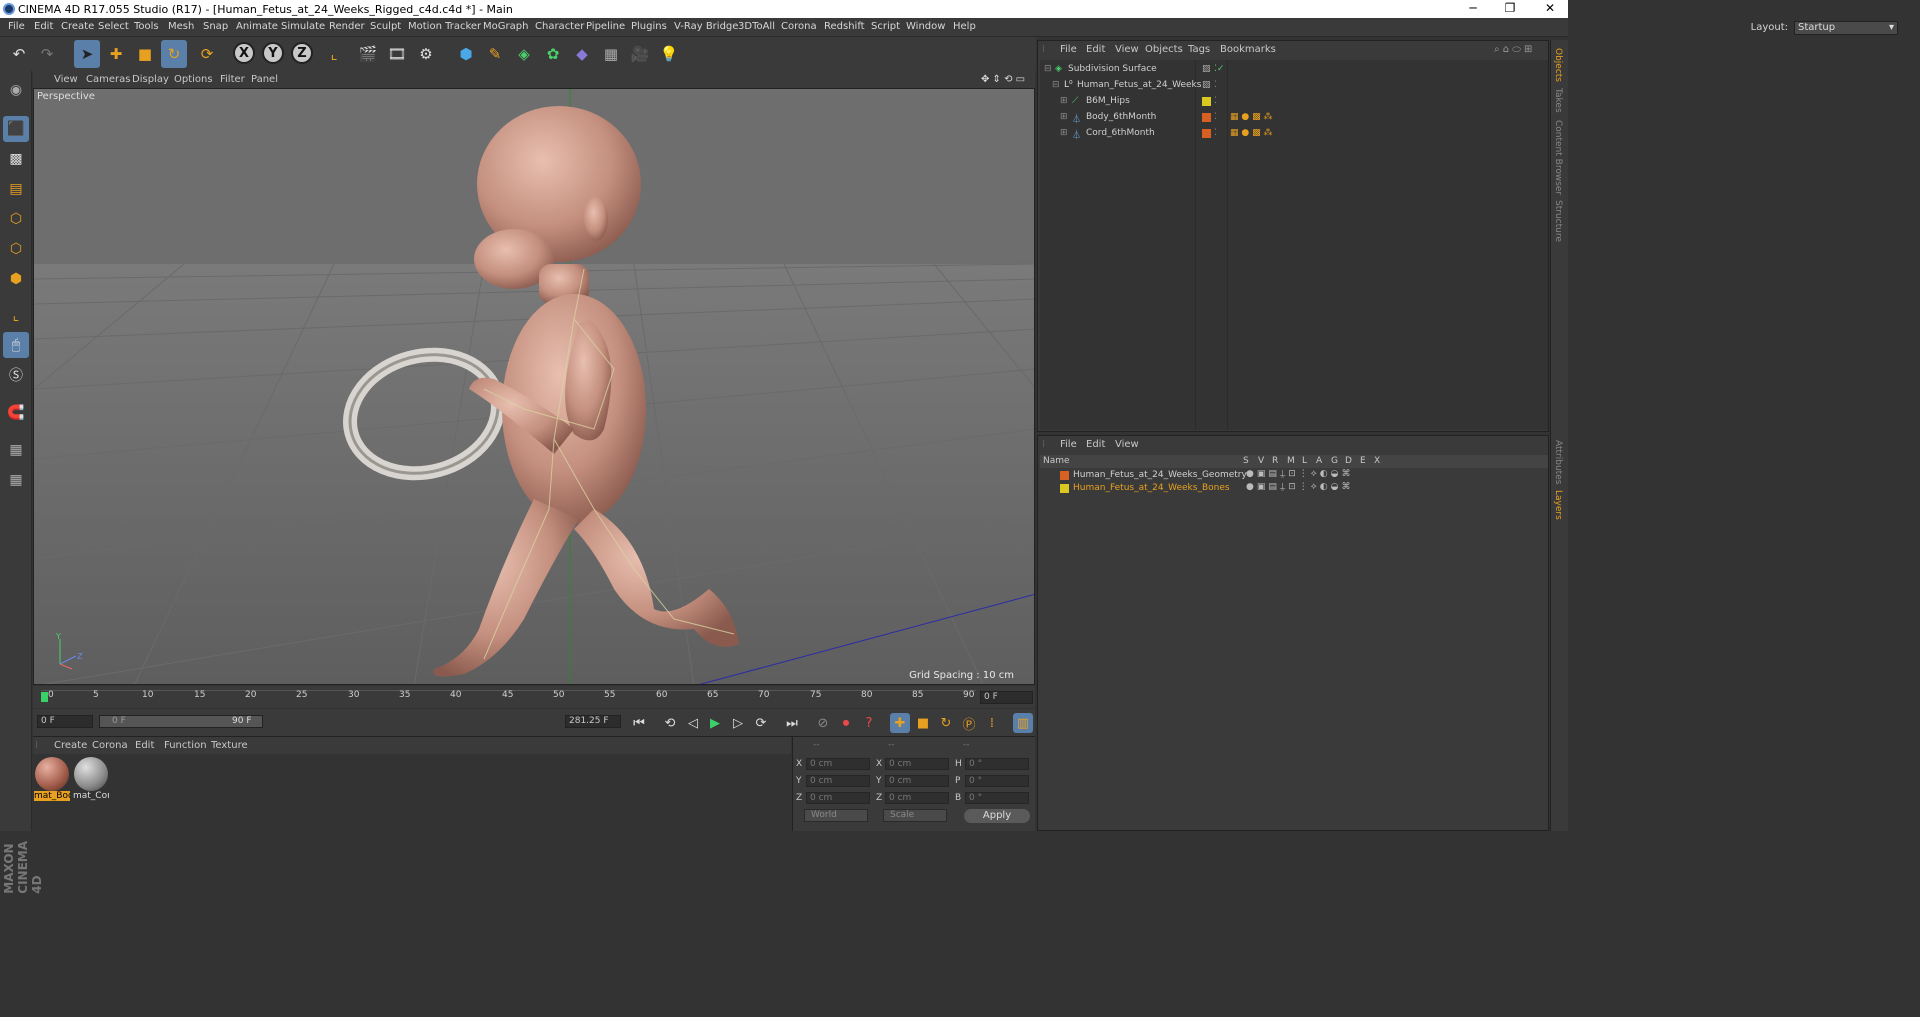 This screenshot has height=1017, width=1920. What do you see at coordinates (838, 781) in the screenshot?
I see `position-y-field: 0 cm` at bounding box center [838, 781].